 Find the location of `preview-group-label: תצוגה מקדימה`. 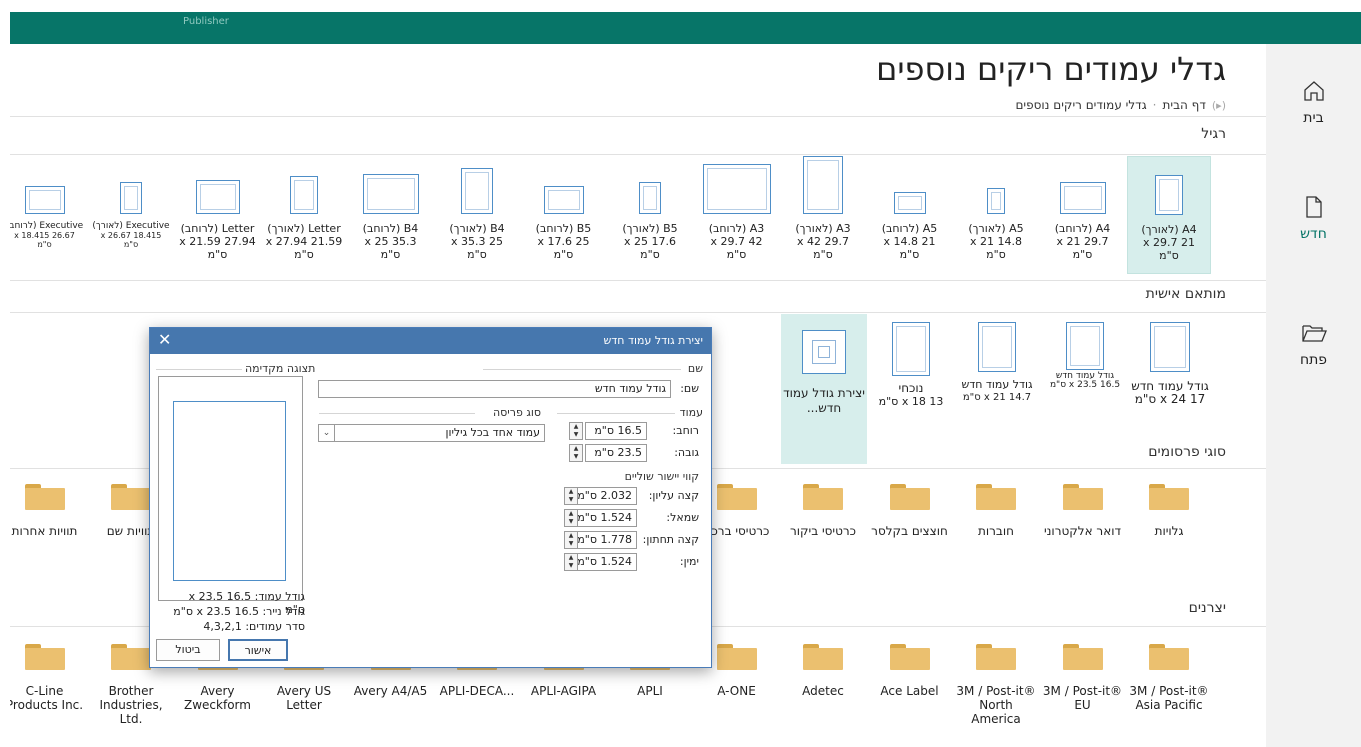

preview-group-label: תצוגה מקדימה is located at coordinates (280, 368).